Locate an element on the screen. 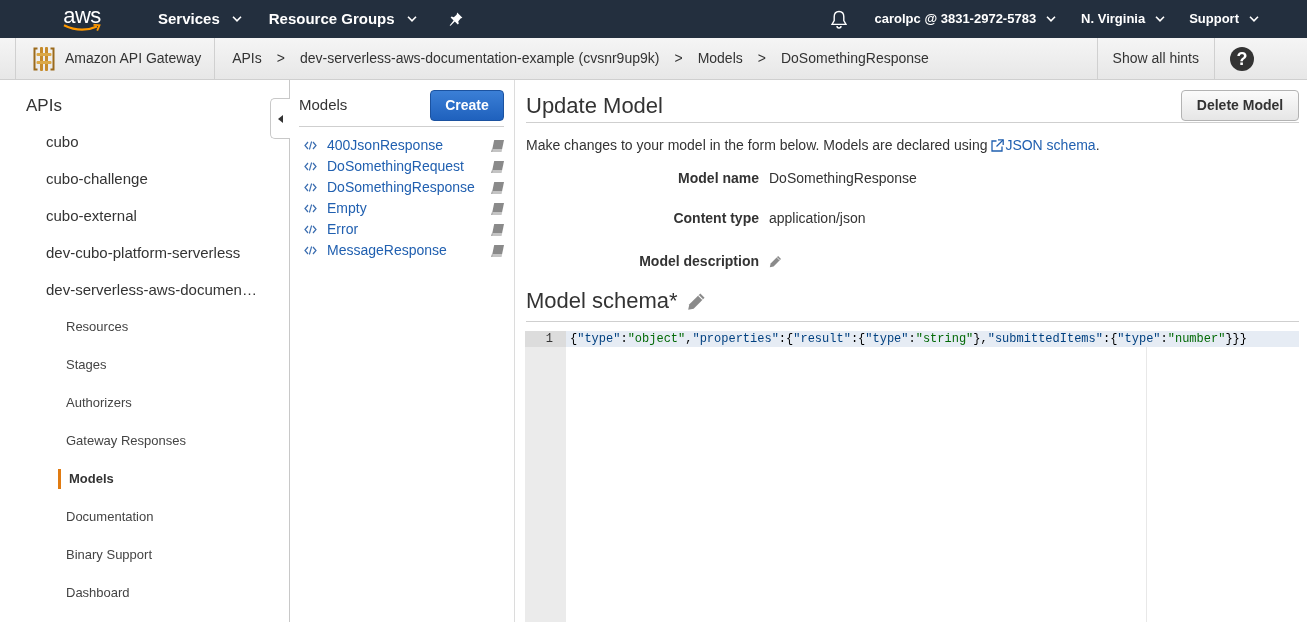 The width and height of the screenshot is (1307, 622). delete-model-button: Delete Model is located at coordinates (1240, 105).